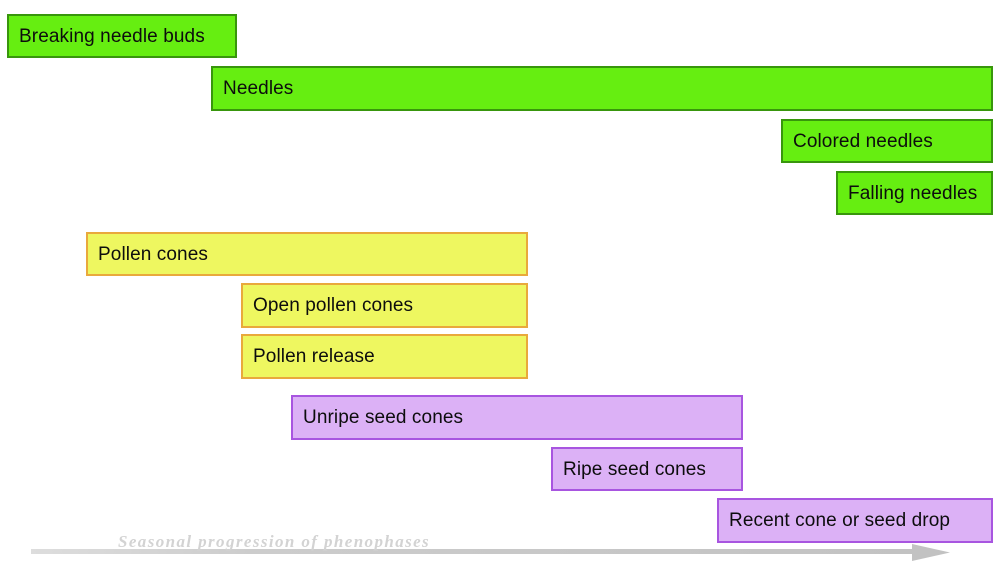 Image resolution: width=1000 pixels, height=574 pixels. I want to click on phase-bar-label: Unripe seed cones, so click(383, 417).